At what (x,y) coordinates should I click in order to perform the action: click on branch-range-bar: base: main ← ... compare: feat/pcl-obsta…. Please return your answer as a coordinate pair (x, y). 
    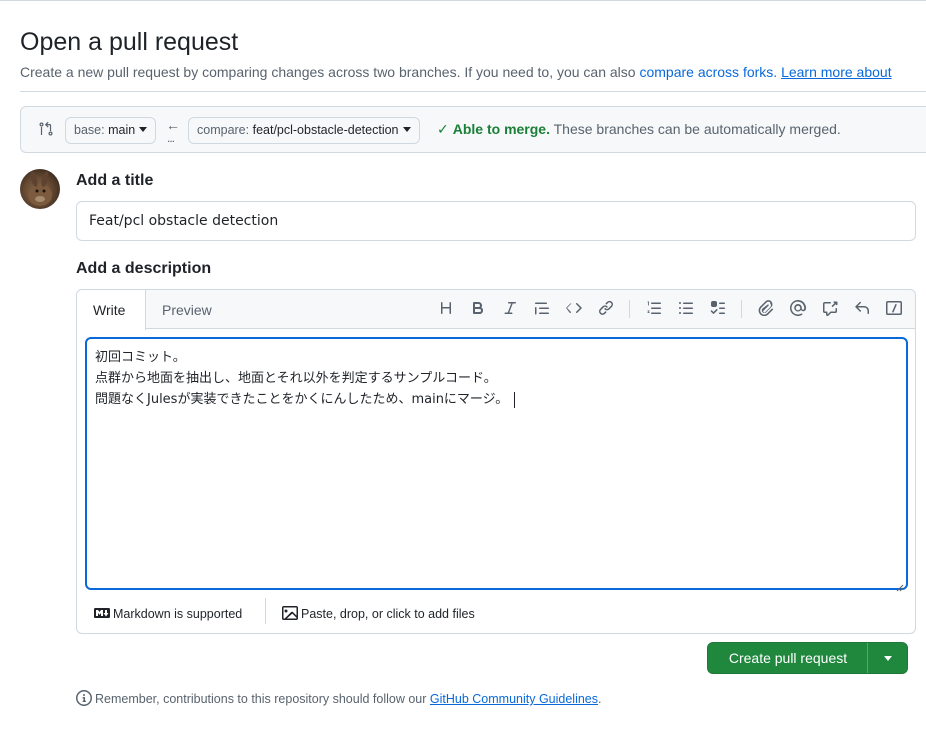
    Looking at the image, I should click on (473, 129).